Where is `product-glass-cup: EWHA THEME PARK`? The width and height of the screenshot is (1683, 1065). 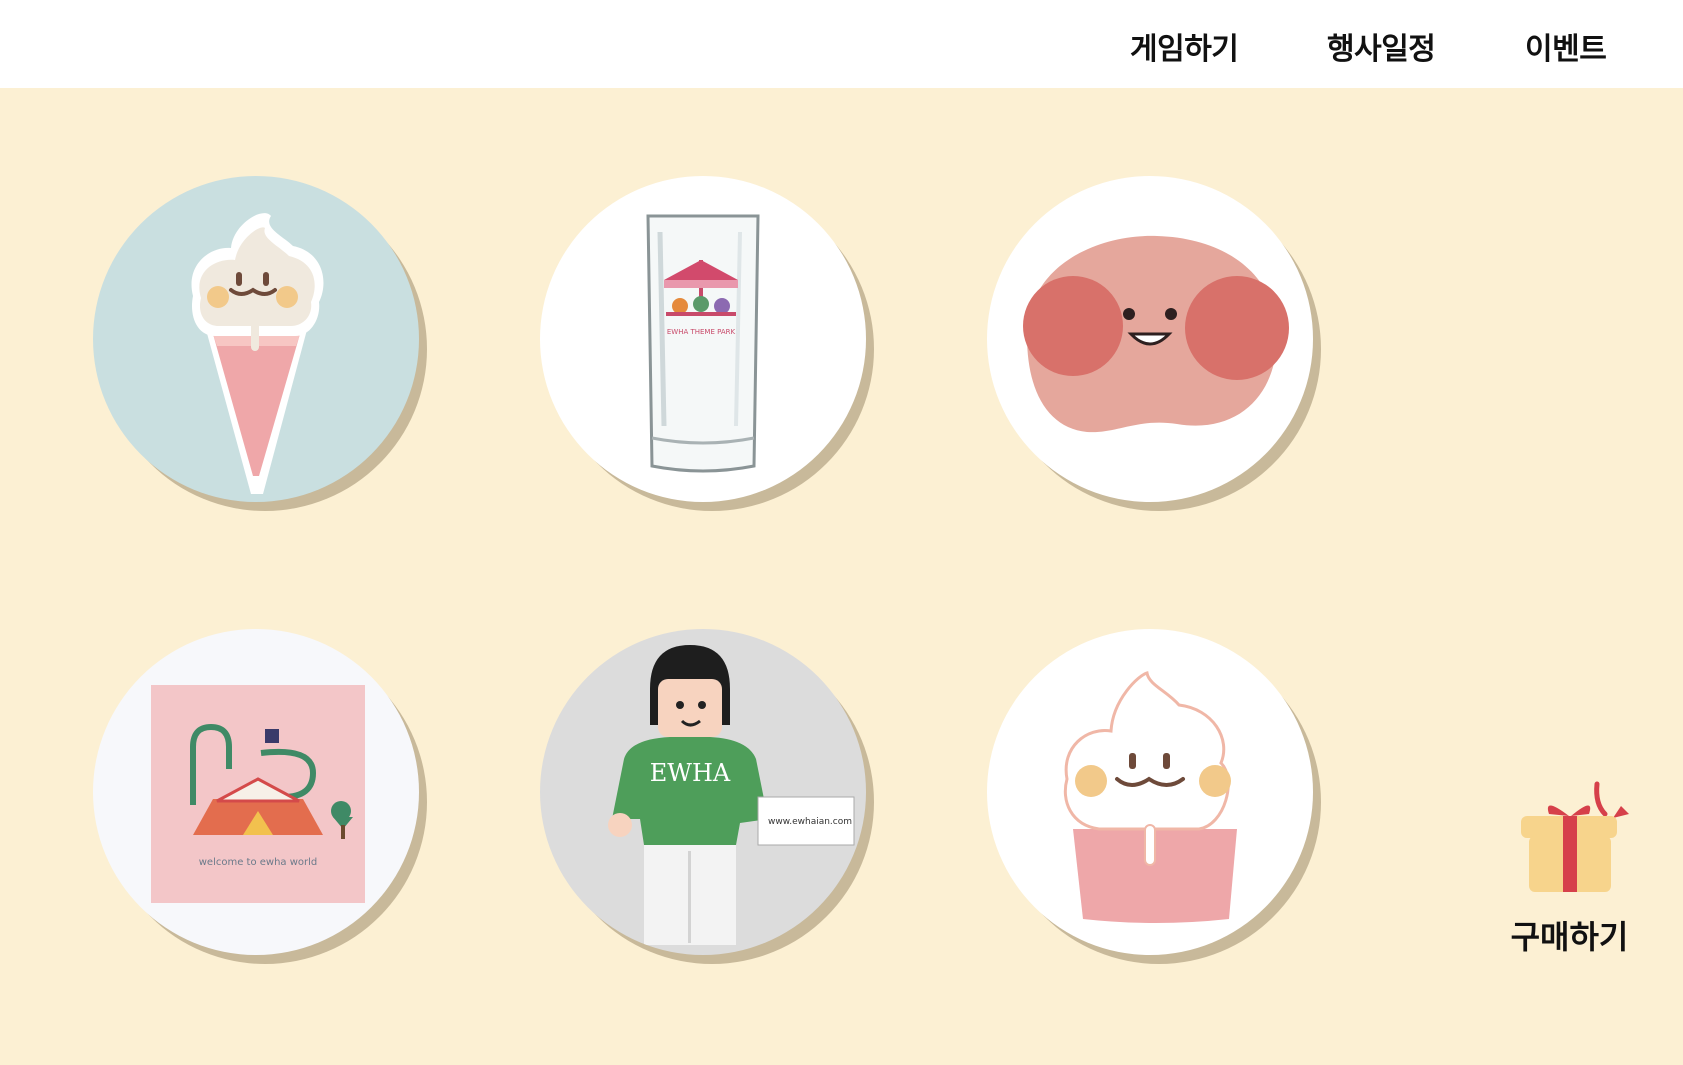 product-glass-cup: EWHA THEME PARK is located at coordinates (703, 339).